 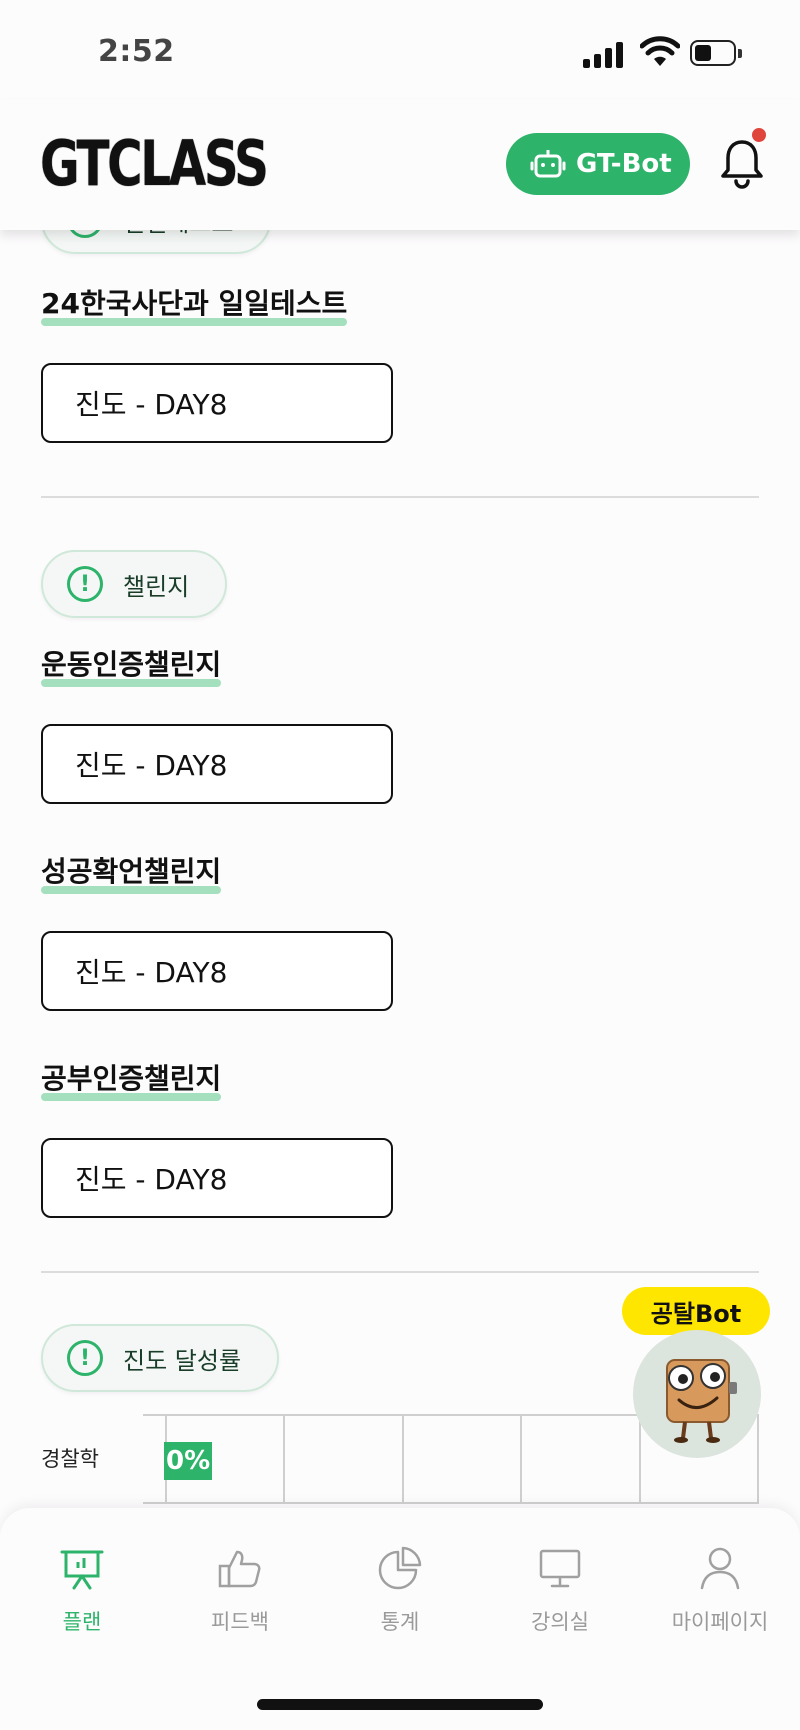 What do you see at coordinates (400, 165) in the screenshot?
I see `app-header: GTCLASS GT-Bot` at bounding box center [400, 165].